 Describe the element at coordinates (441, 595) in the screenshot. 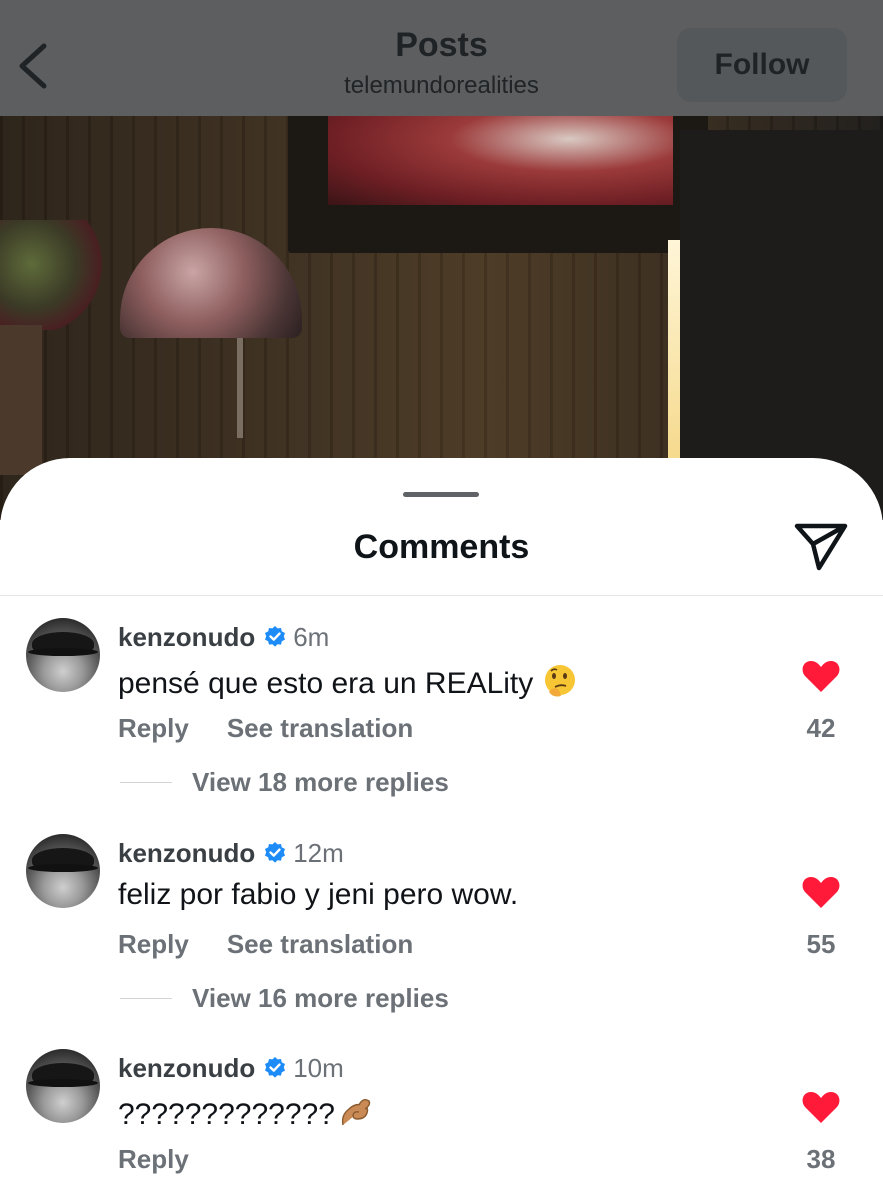

I see `divider` at that location.